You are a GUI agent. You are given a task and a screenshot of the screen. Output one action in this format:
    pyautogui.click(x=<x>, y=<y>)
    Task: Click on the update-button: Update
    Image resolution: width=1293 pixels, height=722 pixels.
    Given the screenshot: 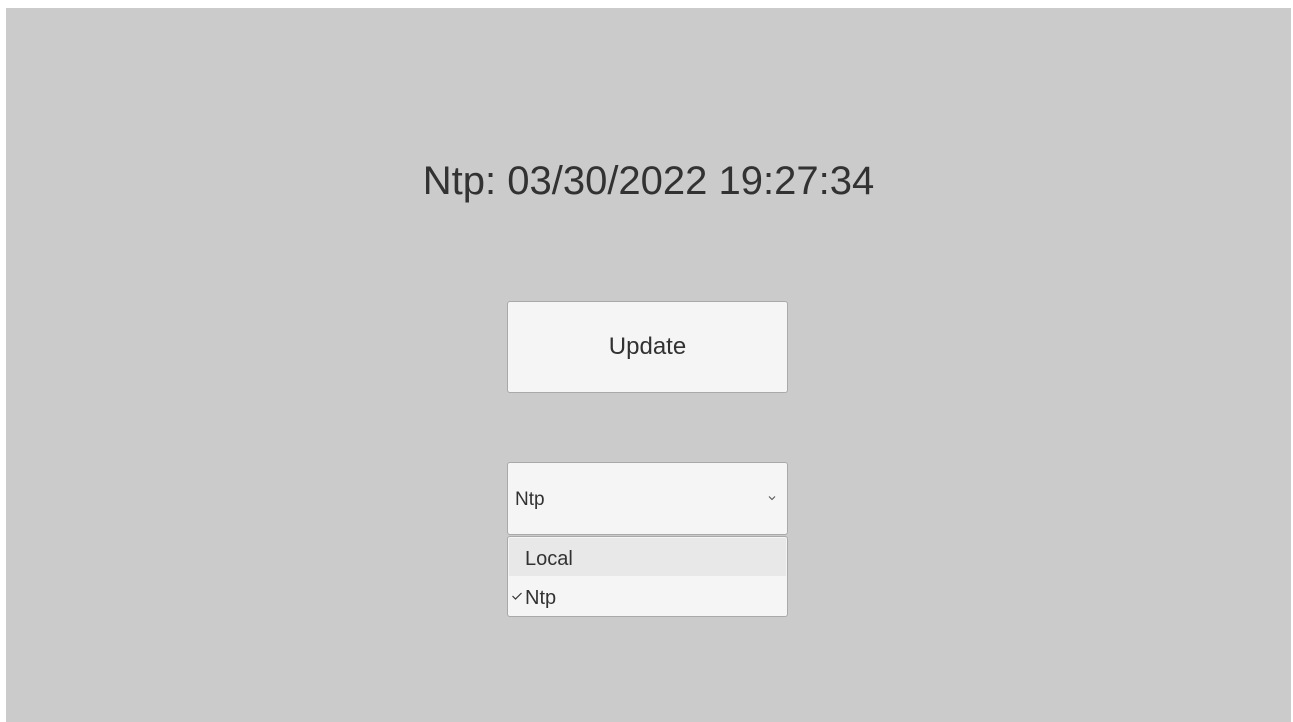 What is the action you would take?
    pyautogui.click(x=647, y=347)
    